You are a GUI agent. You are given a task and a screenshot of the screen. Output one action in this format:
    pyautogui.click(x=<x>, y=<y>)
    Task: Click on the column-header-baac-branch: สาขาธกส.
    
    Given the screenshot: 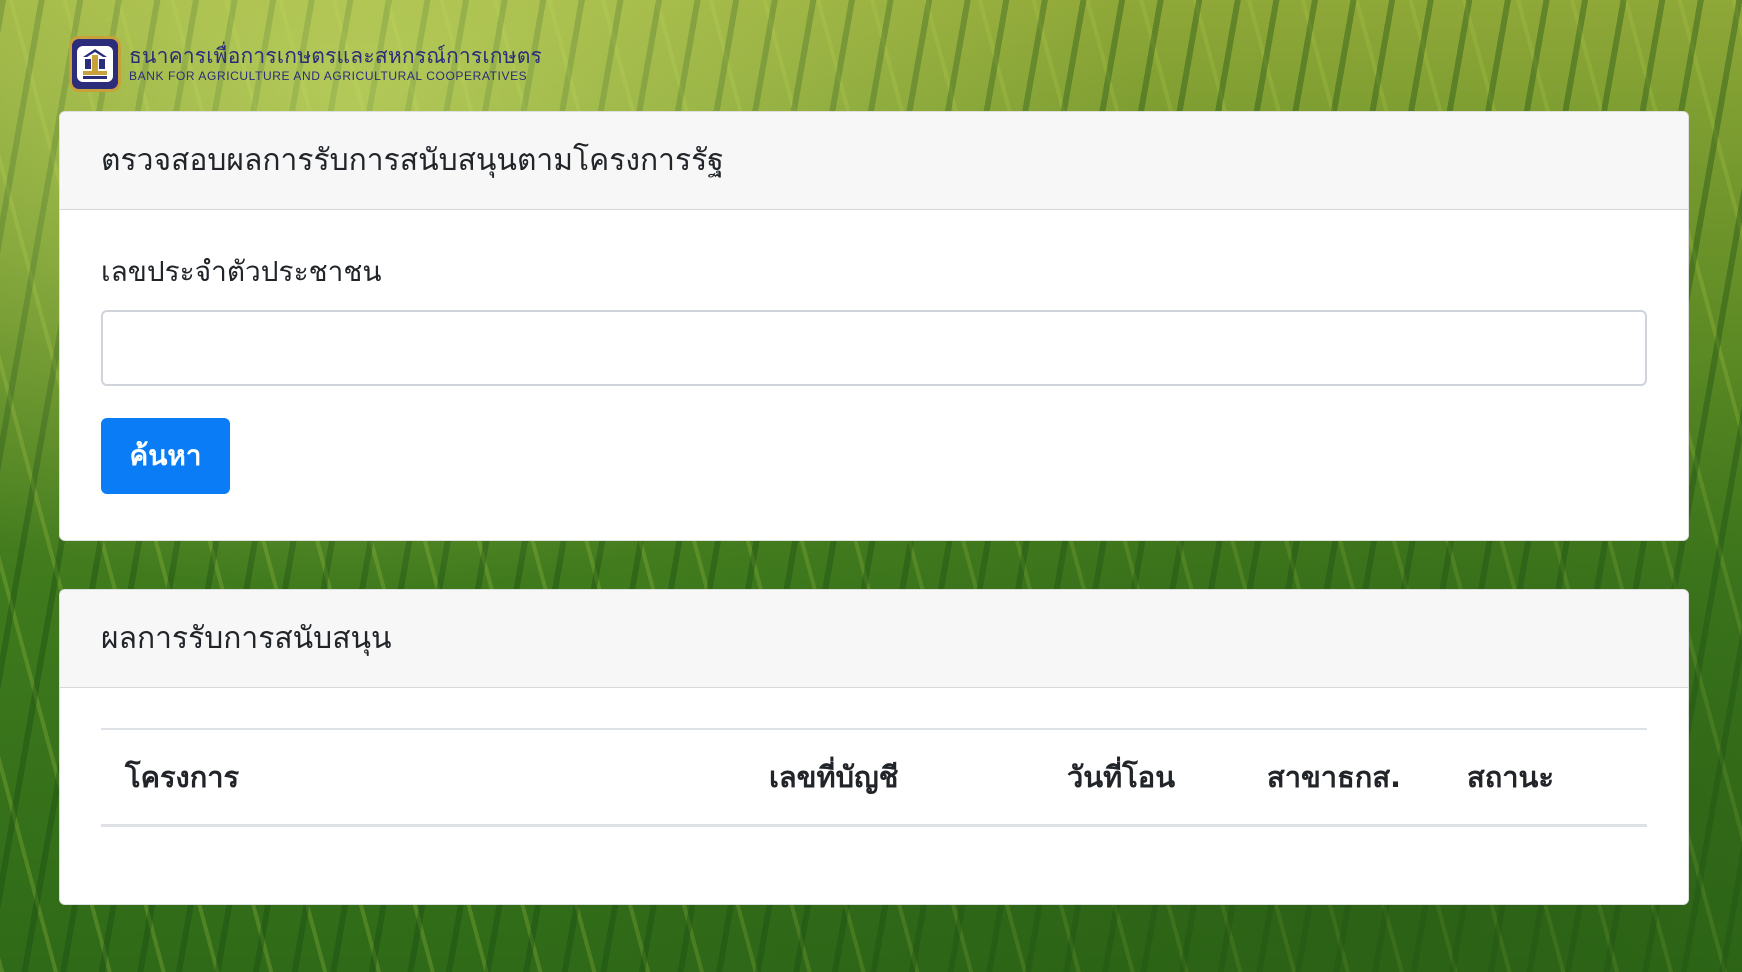 What is the action you would take?
    pyautogui.click(x=1343, y=777)
    